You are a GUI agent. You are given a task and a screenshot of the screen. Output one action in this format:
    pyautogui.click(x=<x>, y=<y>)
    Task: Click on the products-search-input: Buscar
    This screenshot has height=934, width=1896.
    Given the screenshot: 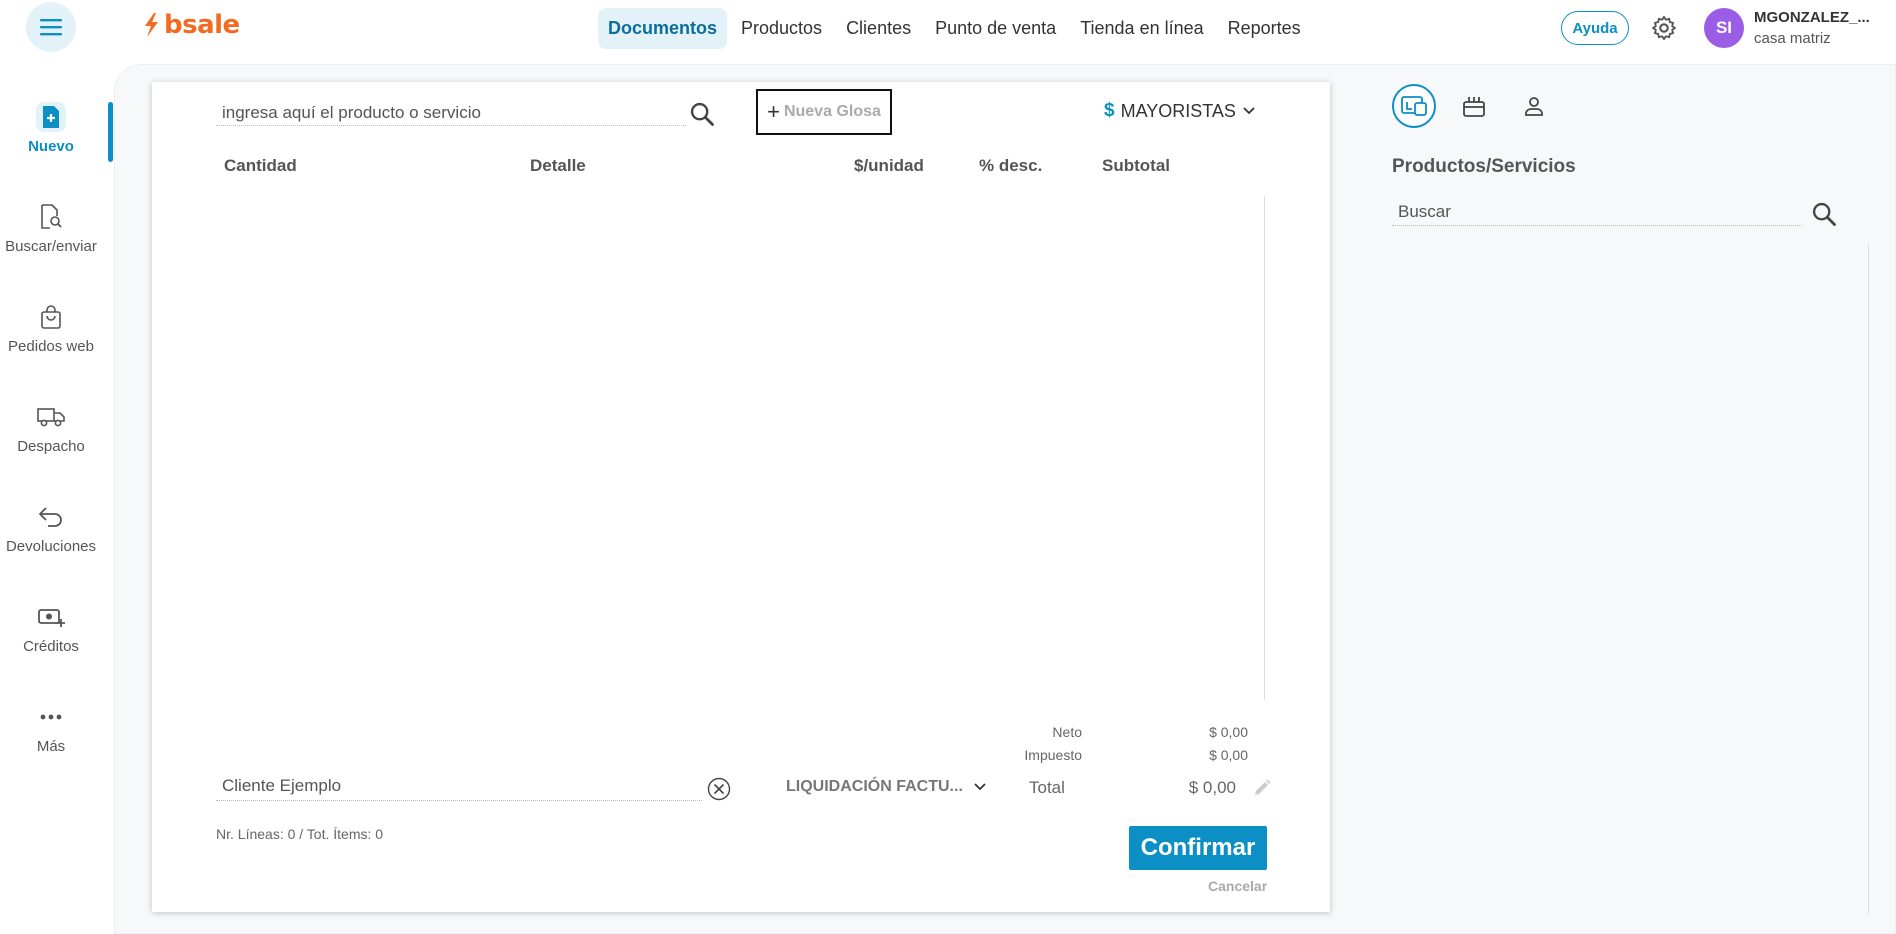 What is the action you would take?
    pyautogui.click(x=1597, y=214)
    